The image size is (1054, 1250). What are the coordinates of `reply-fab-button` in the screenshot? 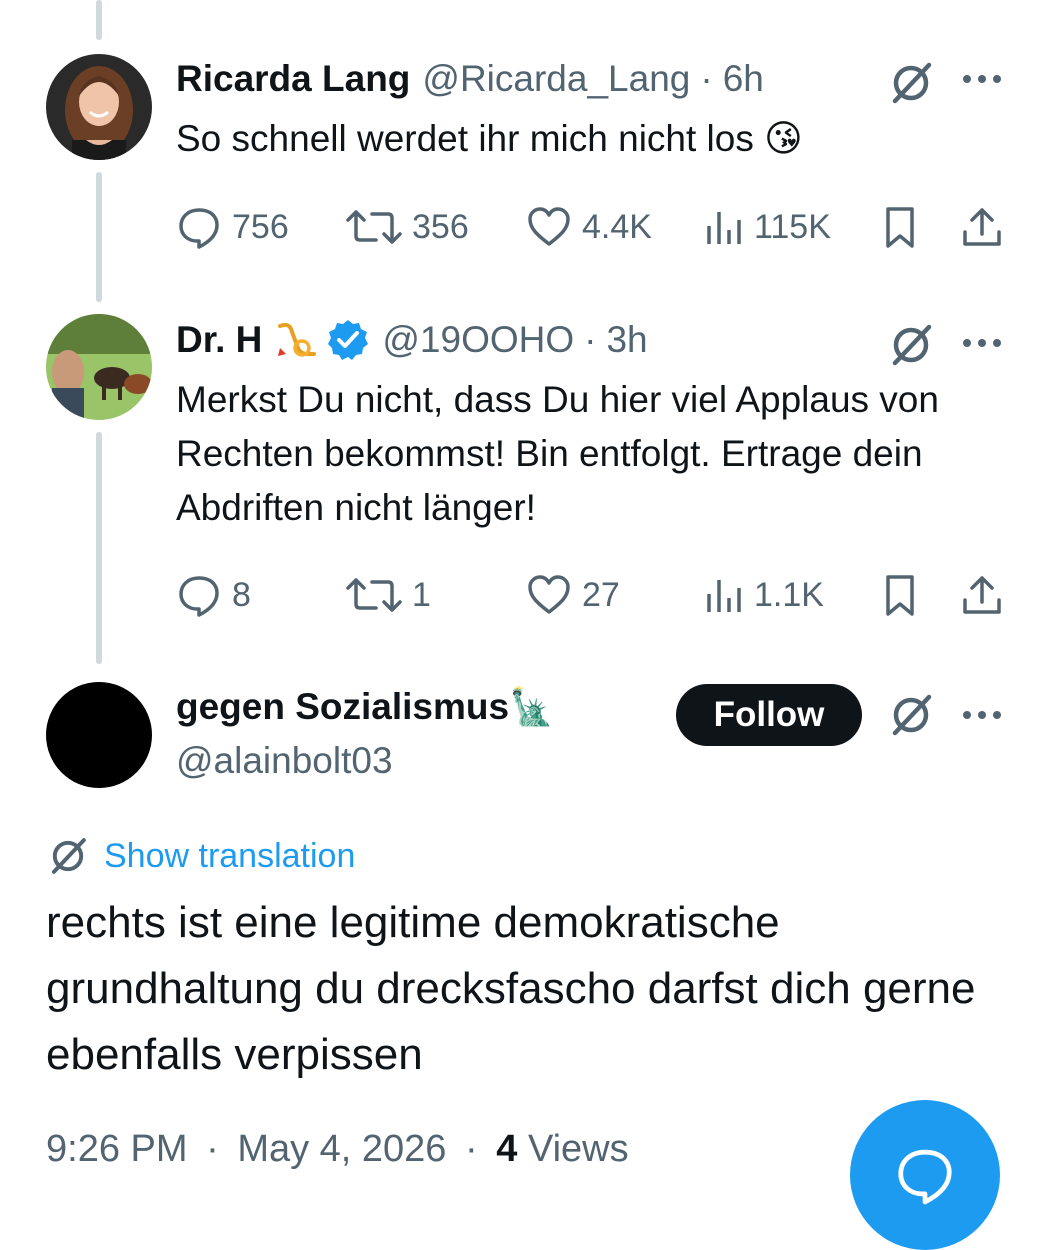 It's located at (925, 1175).